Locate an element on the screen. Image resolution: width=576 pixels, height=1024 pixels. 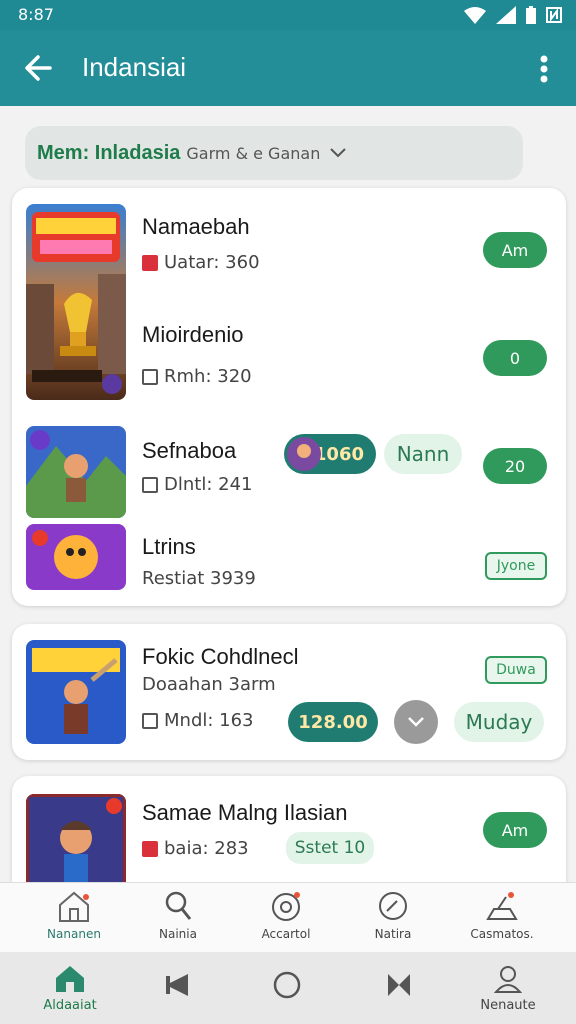
game-meta-text: Mndl: 163 is located at coordinates (209, 720).